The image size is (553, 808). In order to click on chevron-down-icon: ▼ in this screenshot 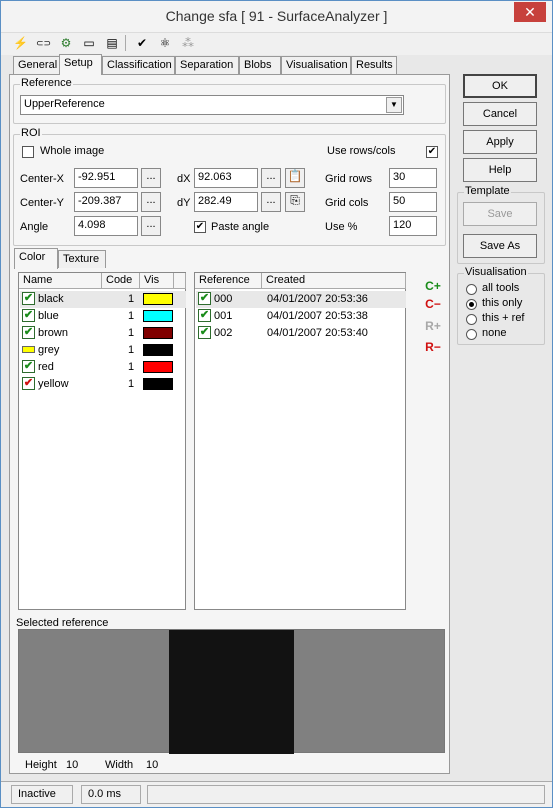, I will do `click(394, 105)`.